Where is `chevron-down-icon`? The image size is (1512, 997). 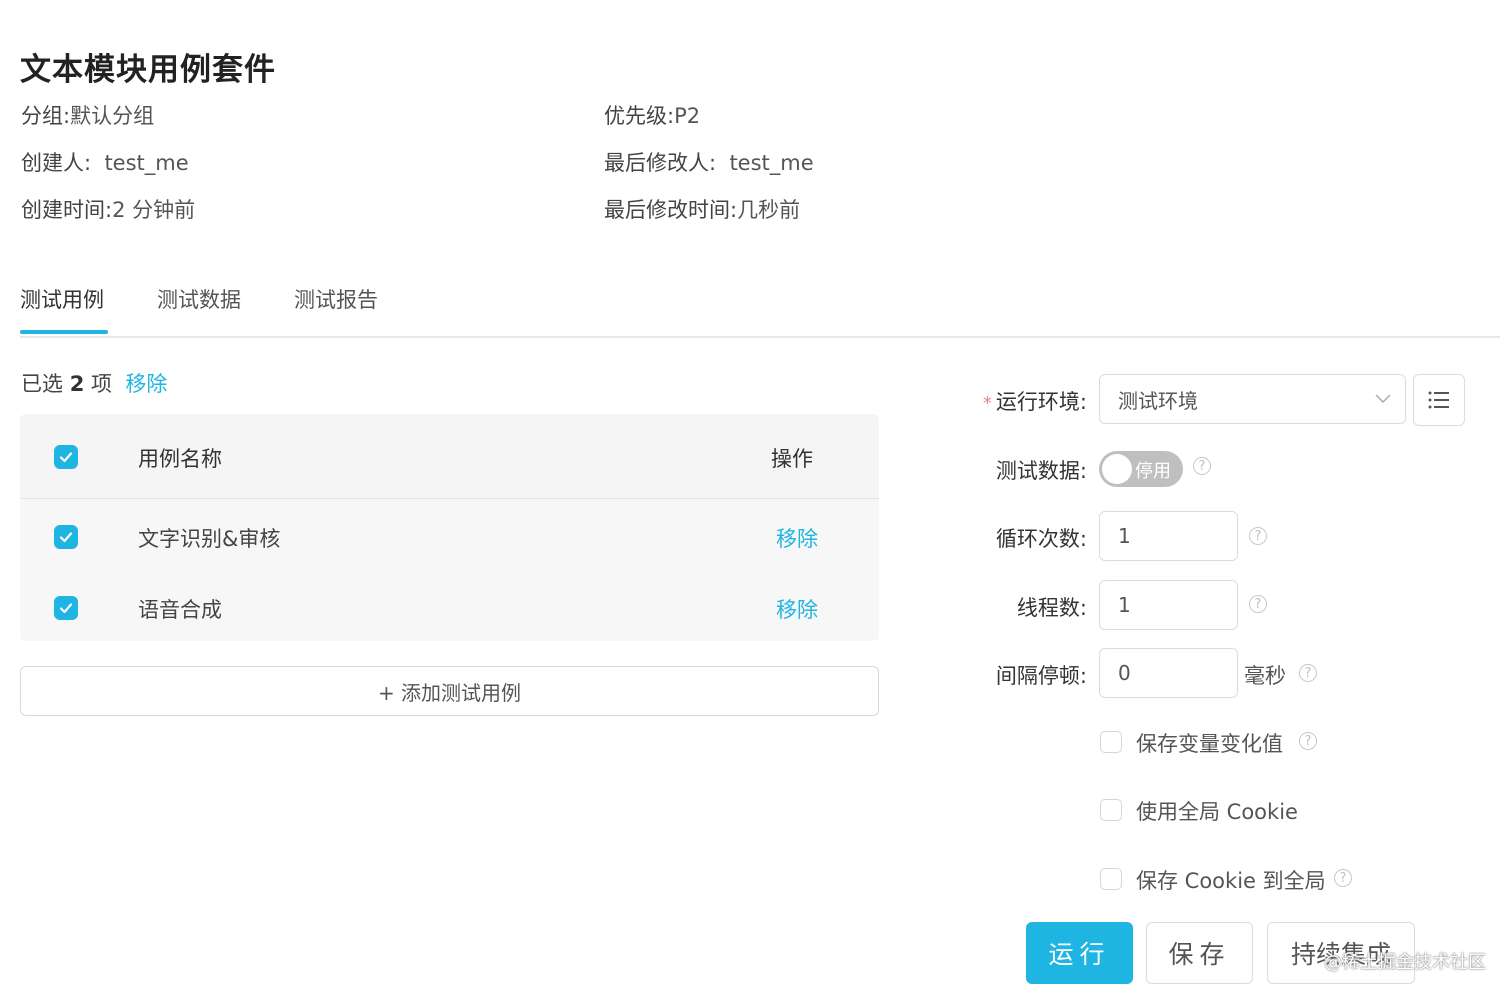
chevron-down-icon is located at coordinates (1383, 399).